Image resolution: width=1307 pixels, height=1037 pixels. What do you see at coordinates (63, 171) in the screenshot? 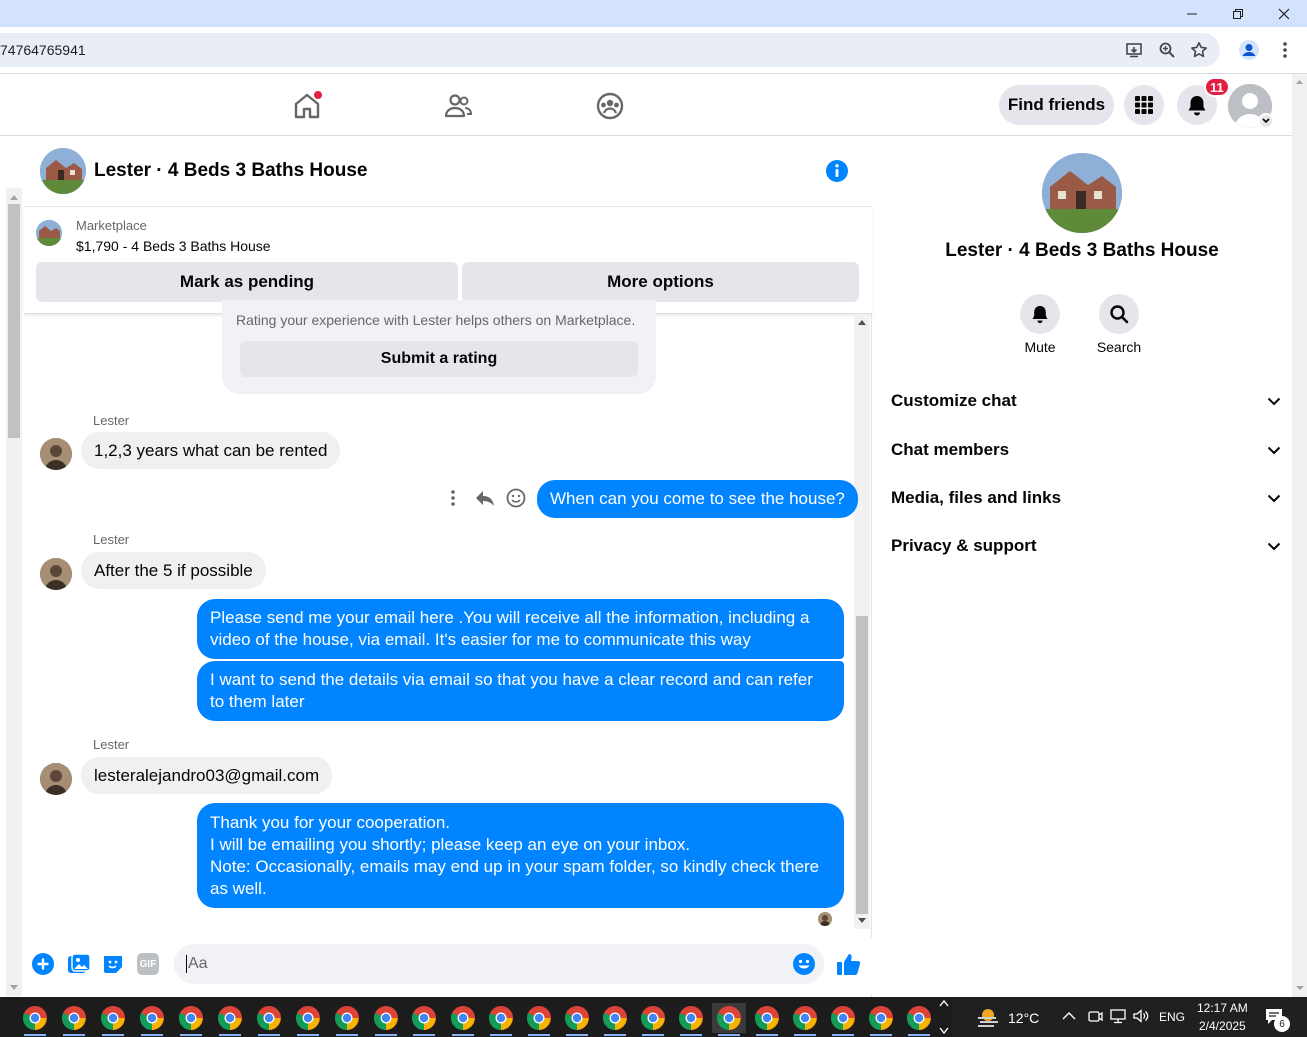
I see `chat-listing-photo` at bounding box center [63, 171].